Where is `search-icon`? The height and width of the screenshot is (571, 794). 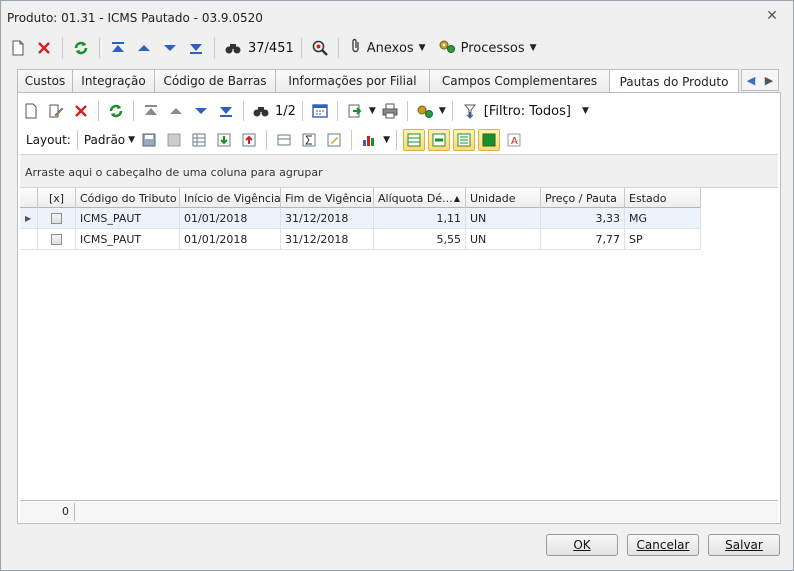 search-icon is located at coordinates (320, 48).